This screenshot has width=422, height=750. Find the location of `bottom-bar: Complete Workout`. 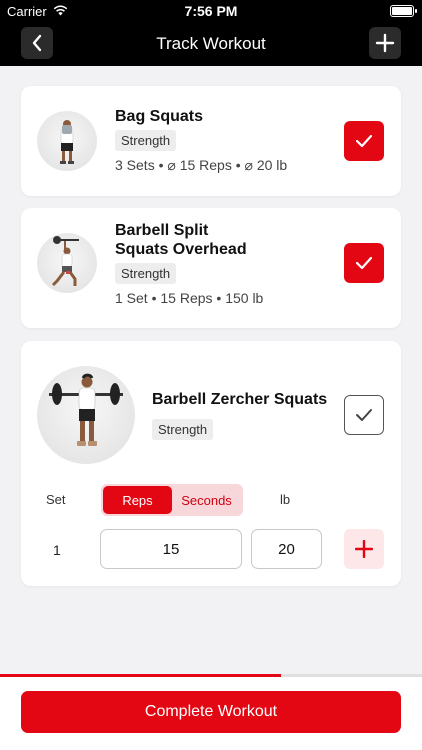

bottom-bar: Complete Workout is located at coordinates (211, 713).